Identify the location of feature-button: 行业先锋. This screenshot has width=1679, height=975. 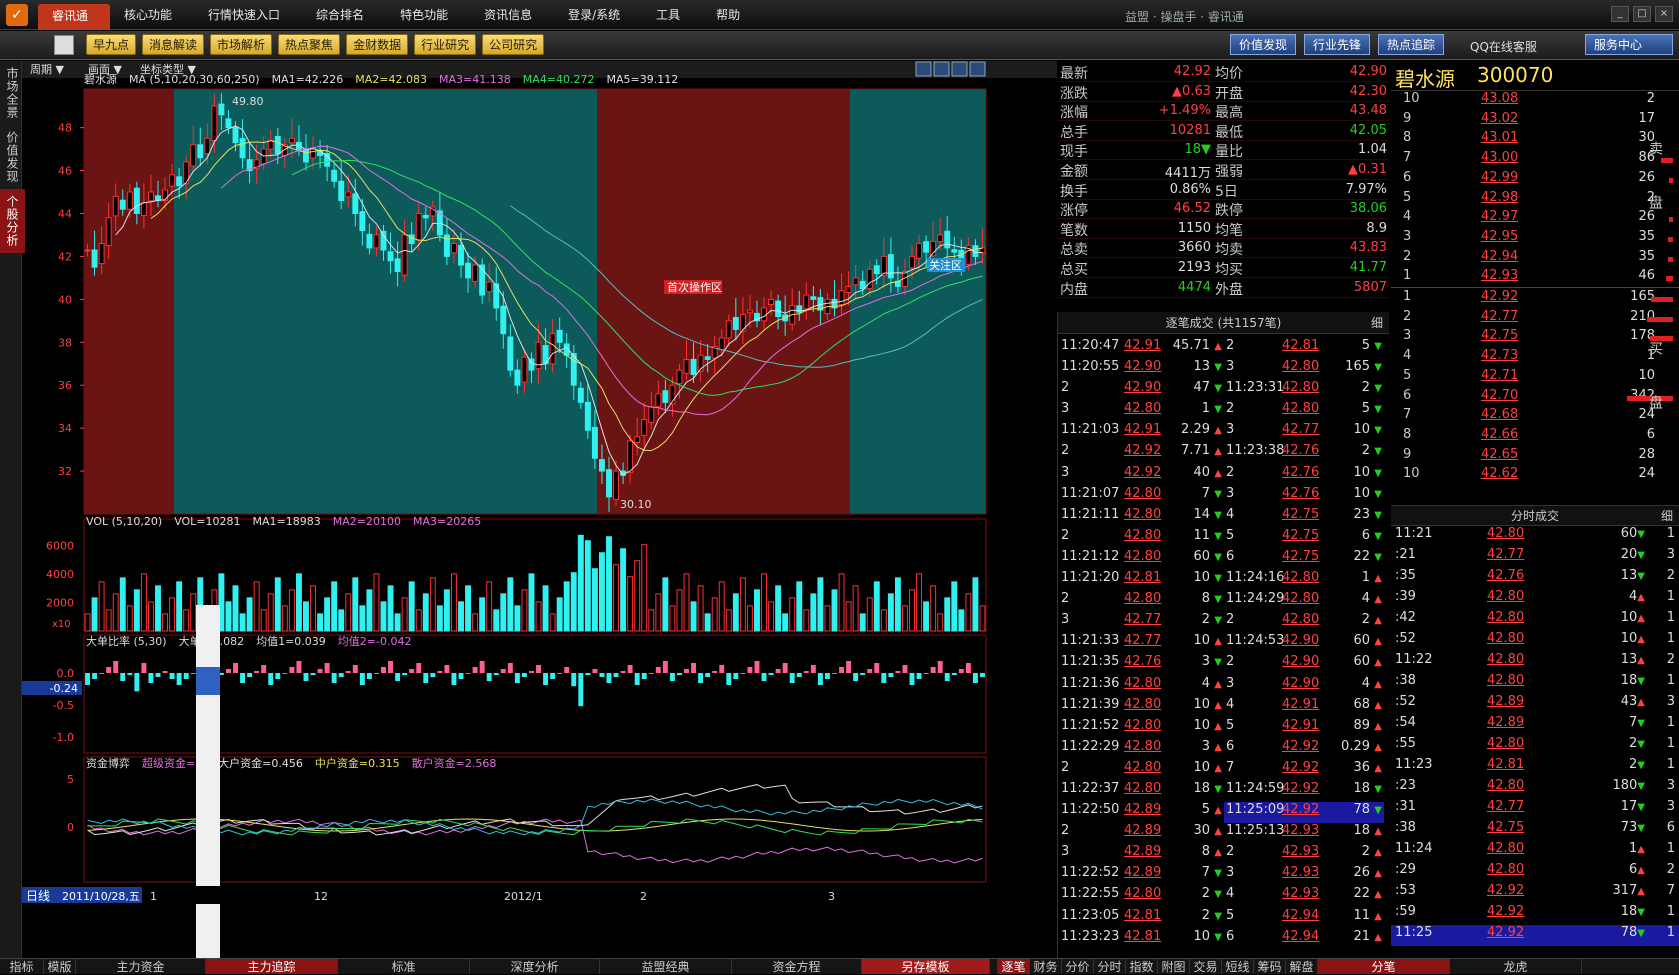
(1337, 44).